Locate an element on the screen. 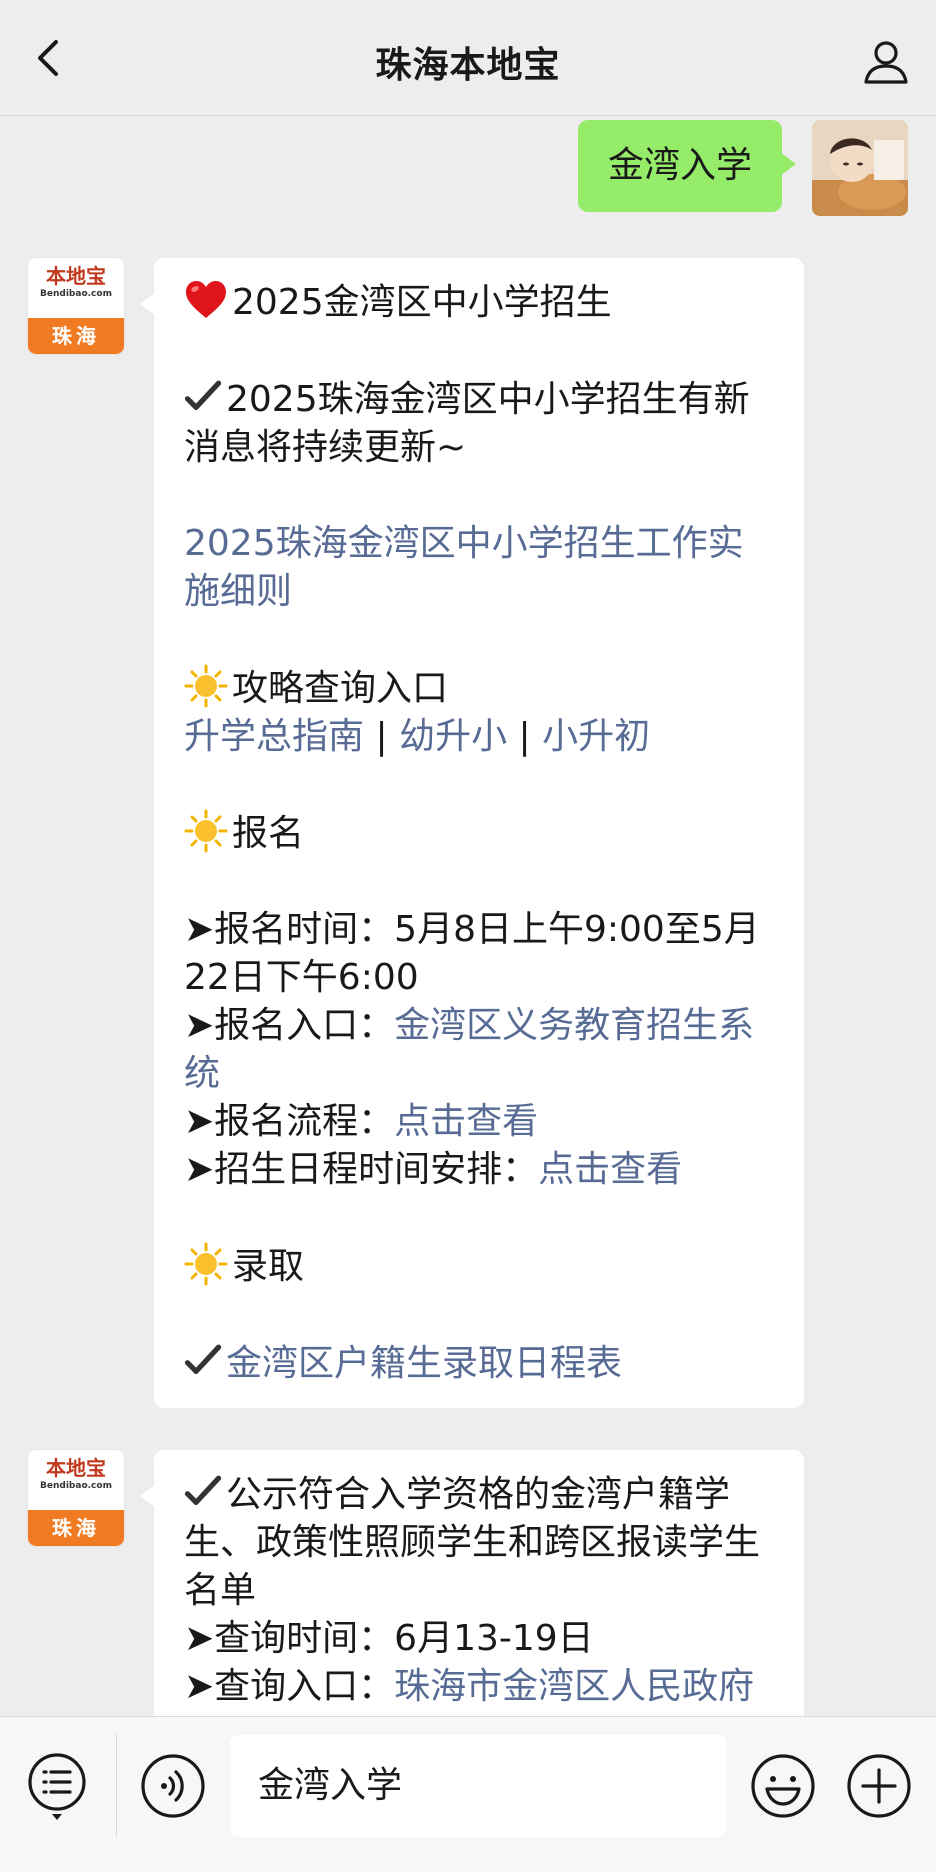  notice-text: 公示符合入学资格的金湾户籍学生、政策性照顾学生和跨区报读学生名单 is located at coordinates (472, 1542).